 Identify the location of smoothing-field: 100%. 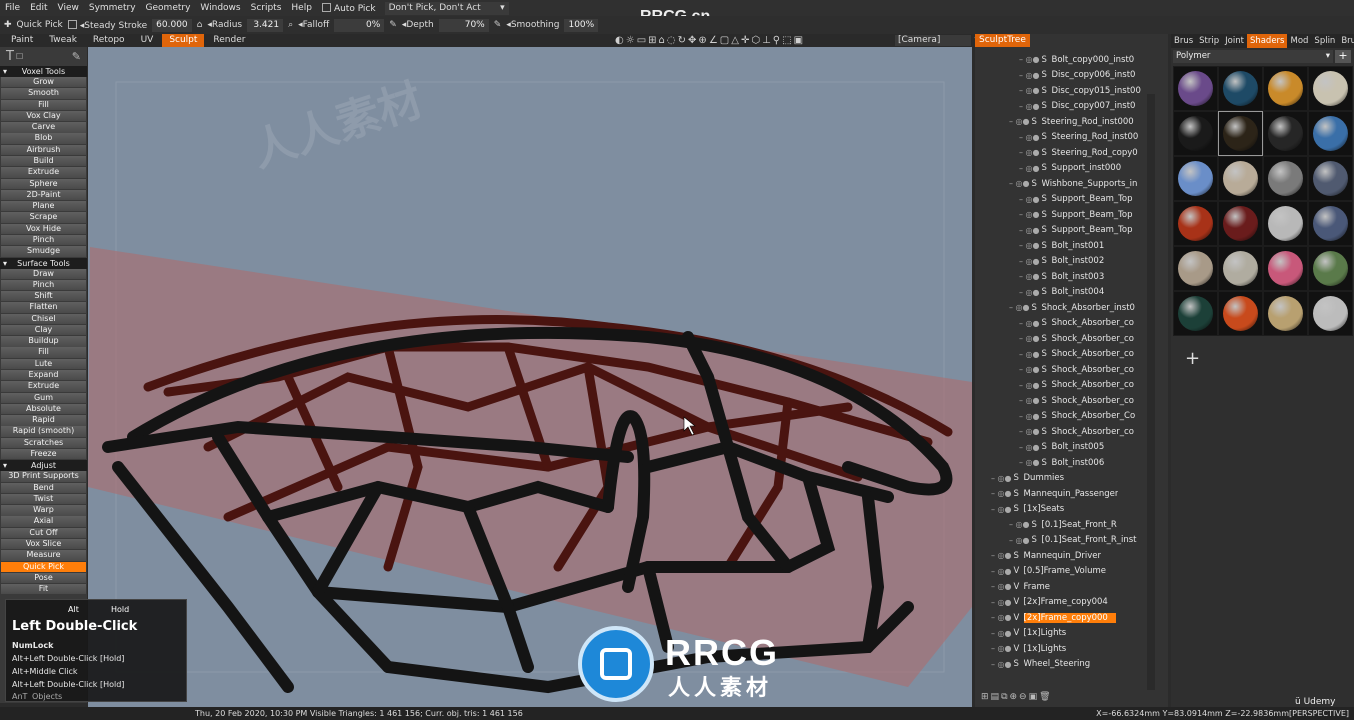
(581, 25).